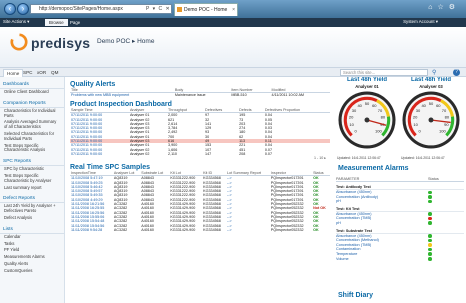 The image size is (466, 303). What do you see at coordinates (233, 10) in the screenshot?
I see `tab-close-icon: ×` at bounding box center [233, 10].